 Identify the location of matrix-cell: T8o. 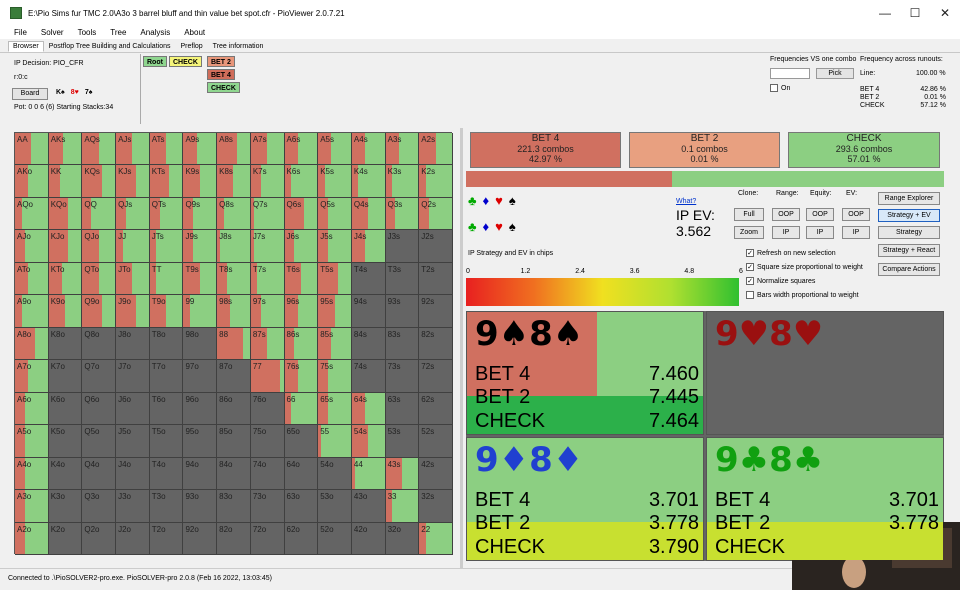
(166, 344).